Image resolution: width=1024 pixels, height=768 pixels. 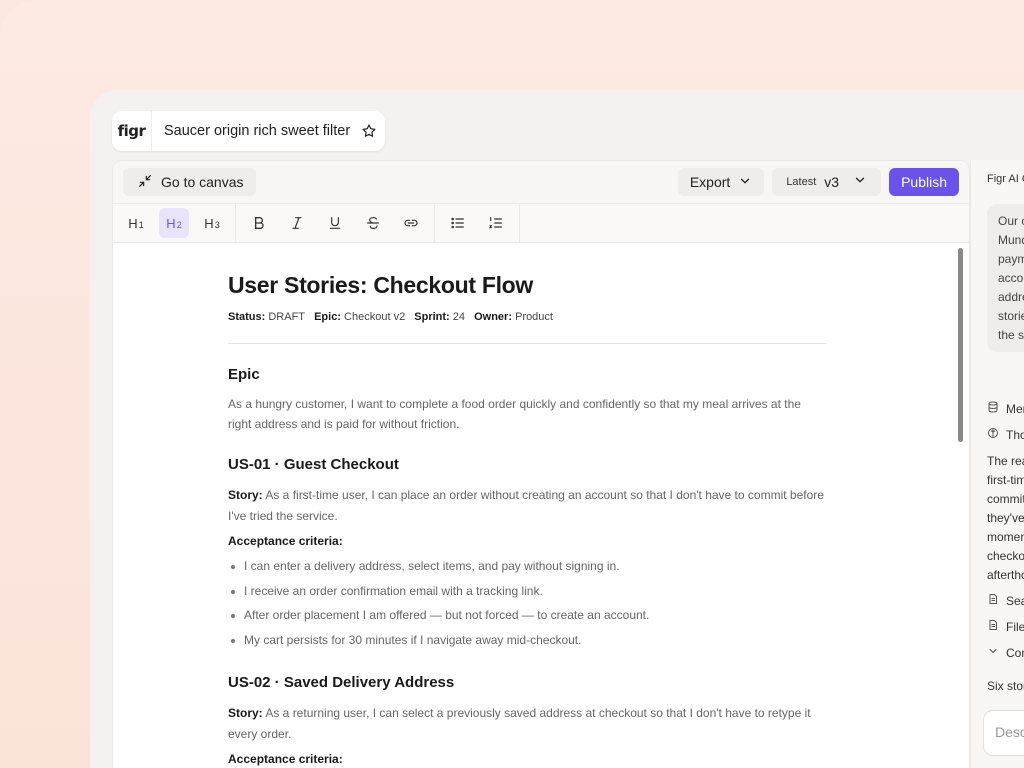 What do you see at coordinates (1005, 499) in the screenshot?
I see `reply-line: commit` at bounding box center [1005, 499].